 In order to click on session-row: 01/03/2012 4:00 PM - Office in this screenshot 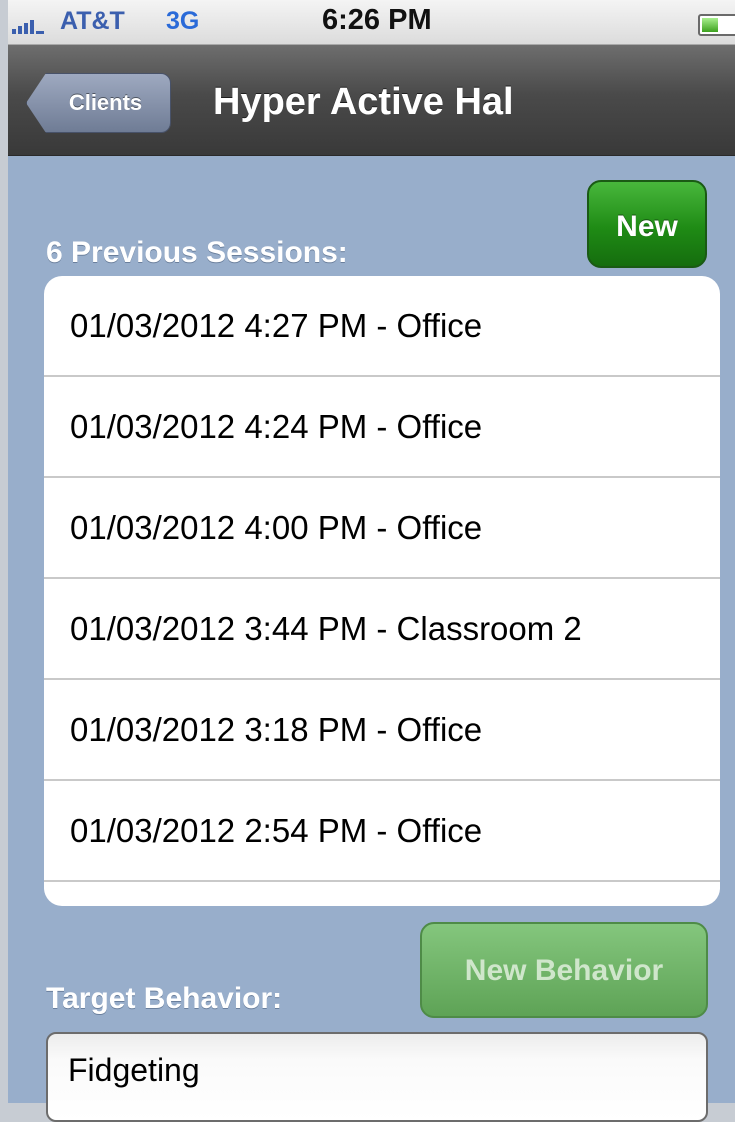, I will do `click(382, 528)`.